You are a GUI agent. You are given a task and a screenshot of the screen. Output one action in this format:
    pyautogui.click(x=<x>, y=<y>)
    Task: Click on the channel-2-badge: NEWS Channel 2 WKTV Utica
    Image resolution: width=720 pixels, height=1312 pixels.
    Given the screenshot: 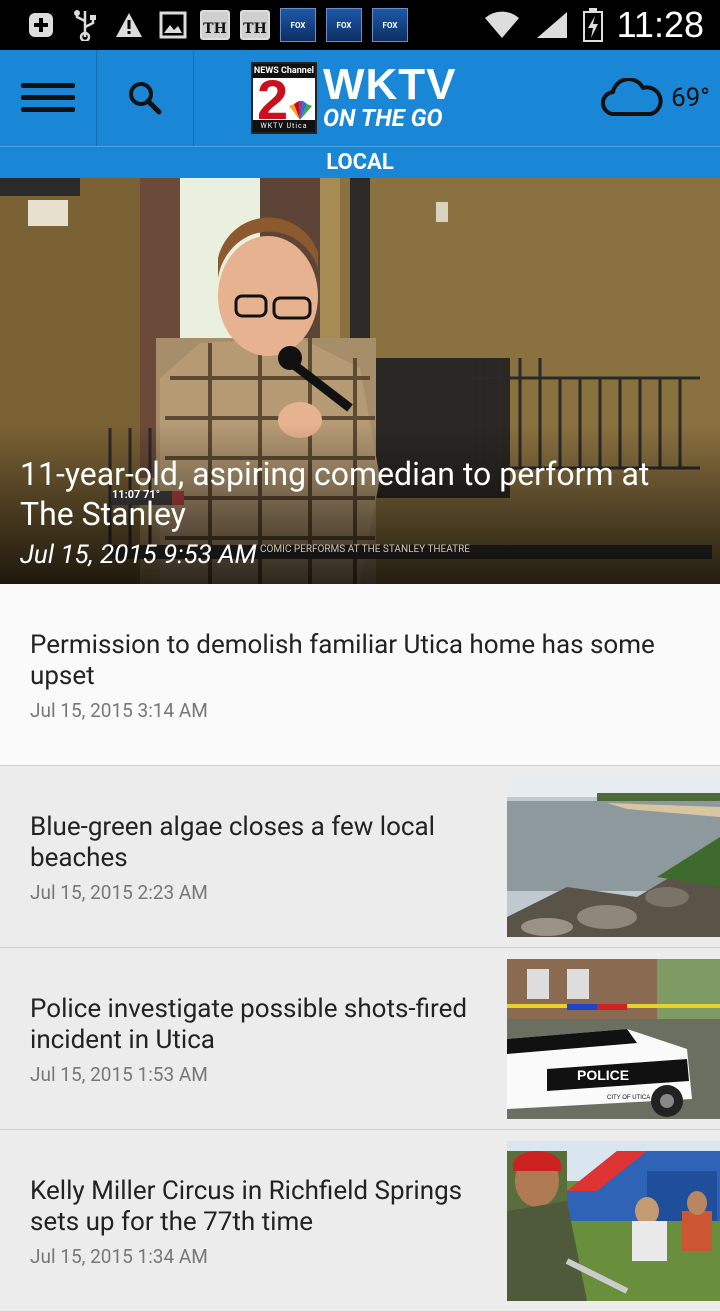 What is the action you would take?
    pyautogui.click(x=284, y=98)
    